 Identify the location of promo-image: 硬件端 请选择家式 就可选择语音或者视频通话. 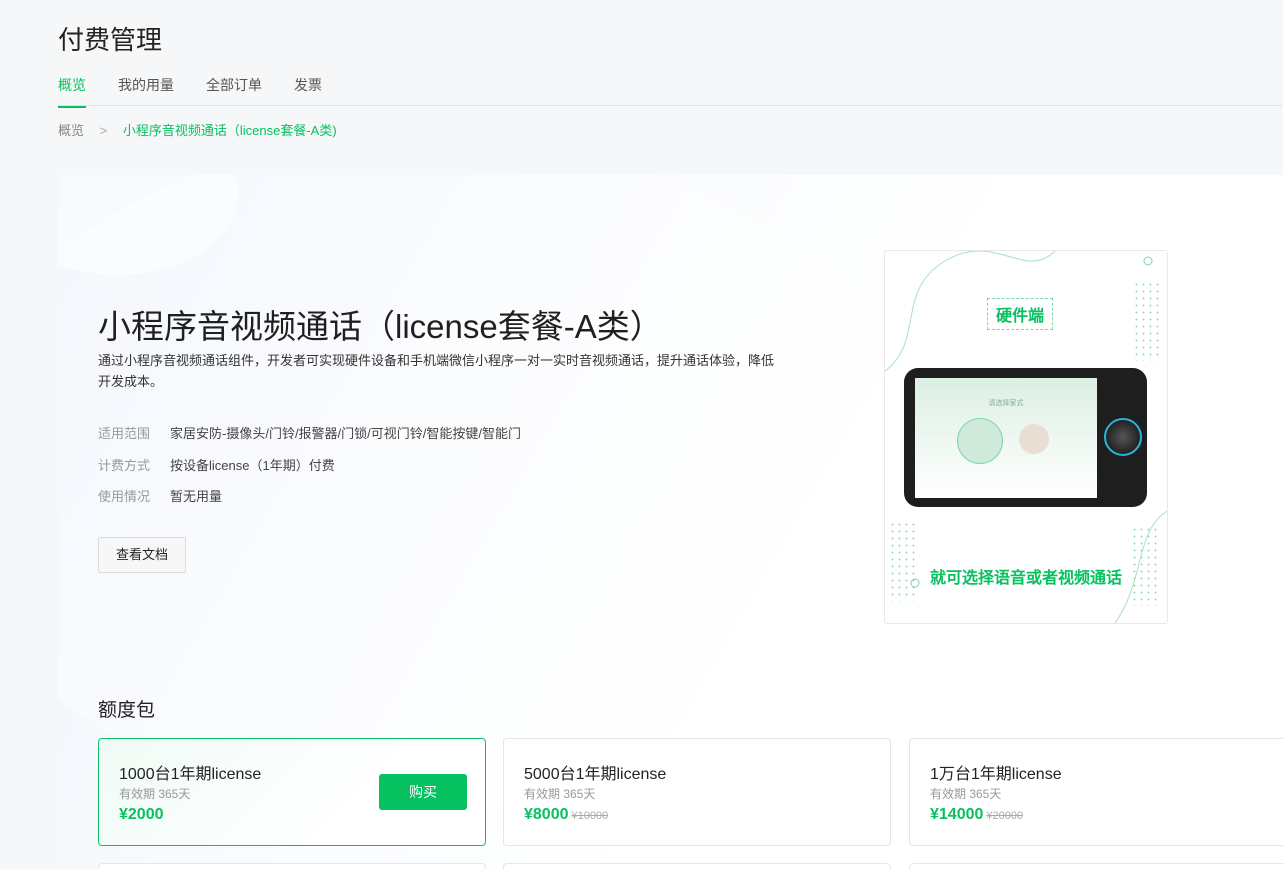
(1026, 437).